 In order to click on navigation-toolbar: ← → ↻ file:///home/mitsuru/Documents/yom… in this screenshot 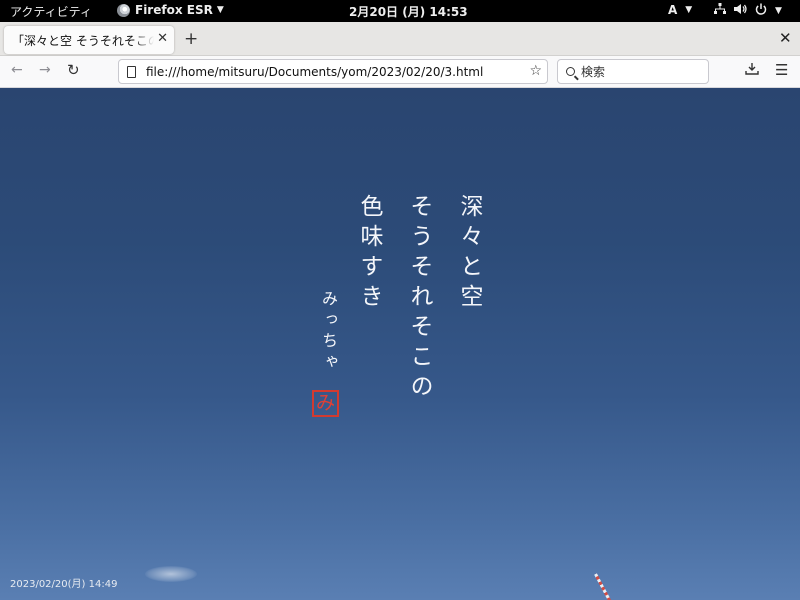, I will do `click(400, 72)`.